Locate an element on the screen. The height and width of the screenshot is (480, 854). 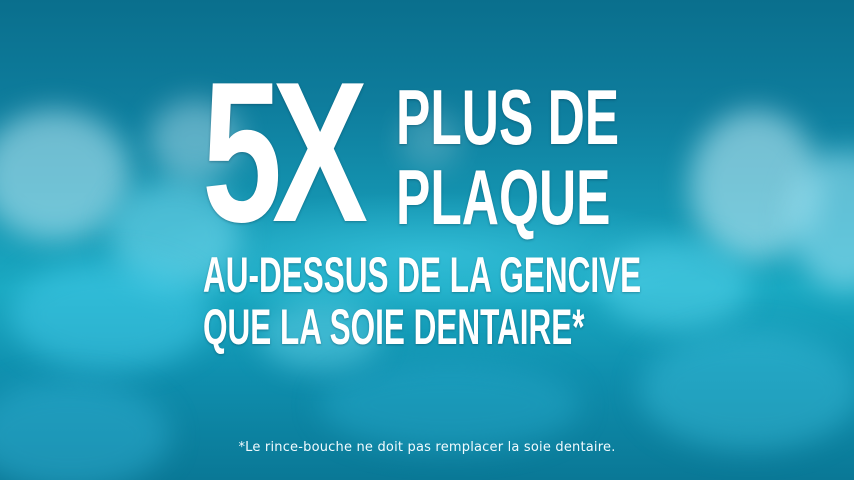
headline-line-3: AU-DESSUS DE LA GENCIVE is located at coordinates (422, 275).